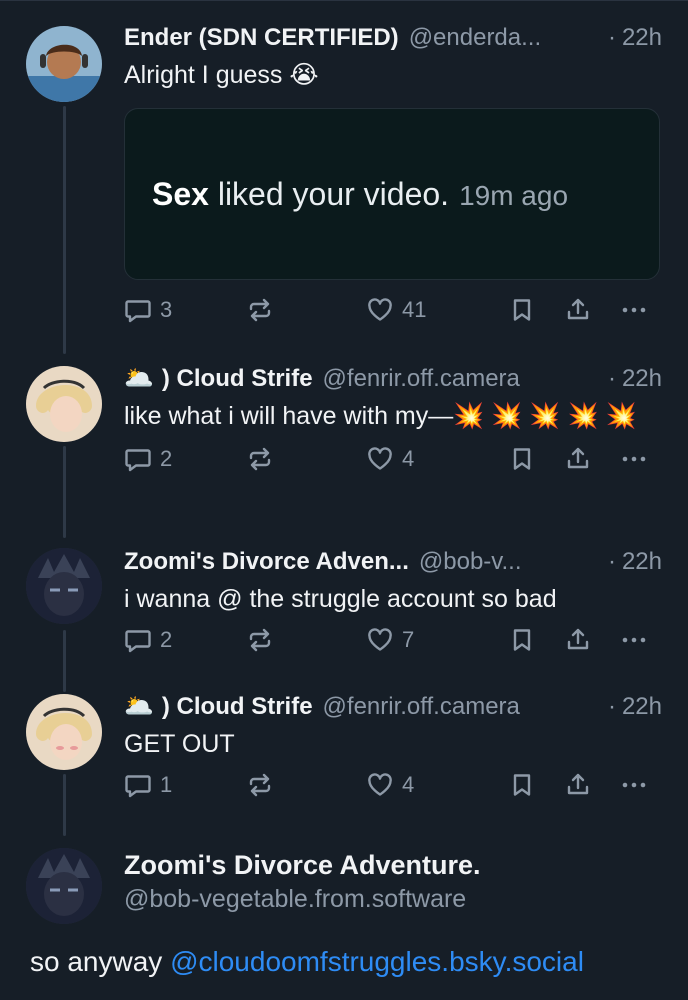  Describe the element at coordinates (166, 309) in the screenshot. I see `reply-count: 3` at that location.